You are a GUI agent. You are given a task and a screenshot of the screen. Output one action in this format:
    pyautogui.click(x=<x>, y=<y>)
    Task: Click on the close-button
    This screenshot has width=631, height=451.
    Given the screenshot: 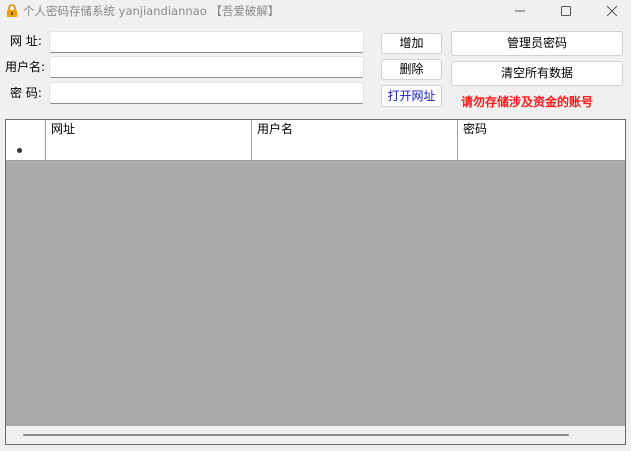 What is the action you would take?
    pyautogui.click(x=610, y=11)
    